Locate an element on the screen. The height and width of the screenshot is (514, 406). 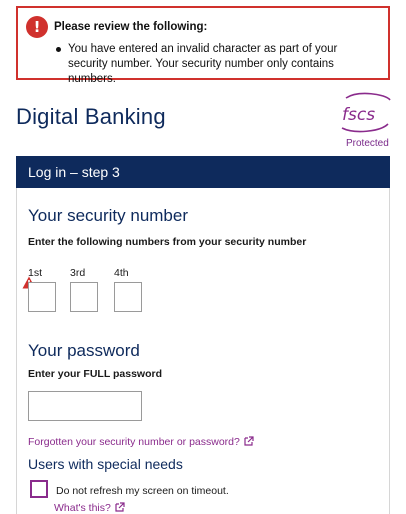
password-input is located at coordinates (85, 406).